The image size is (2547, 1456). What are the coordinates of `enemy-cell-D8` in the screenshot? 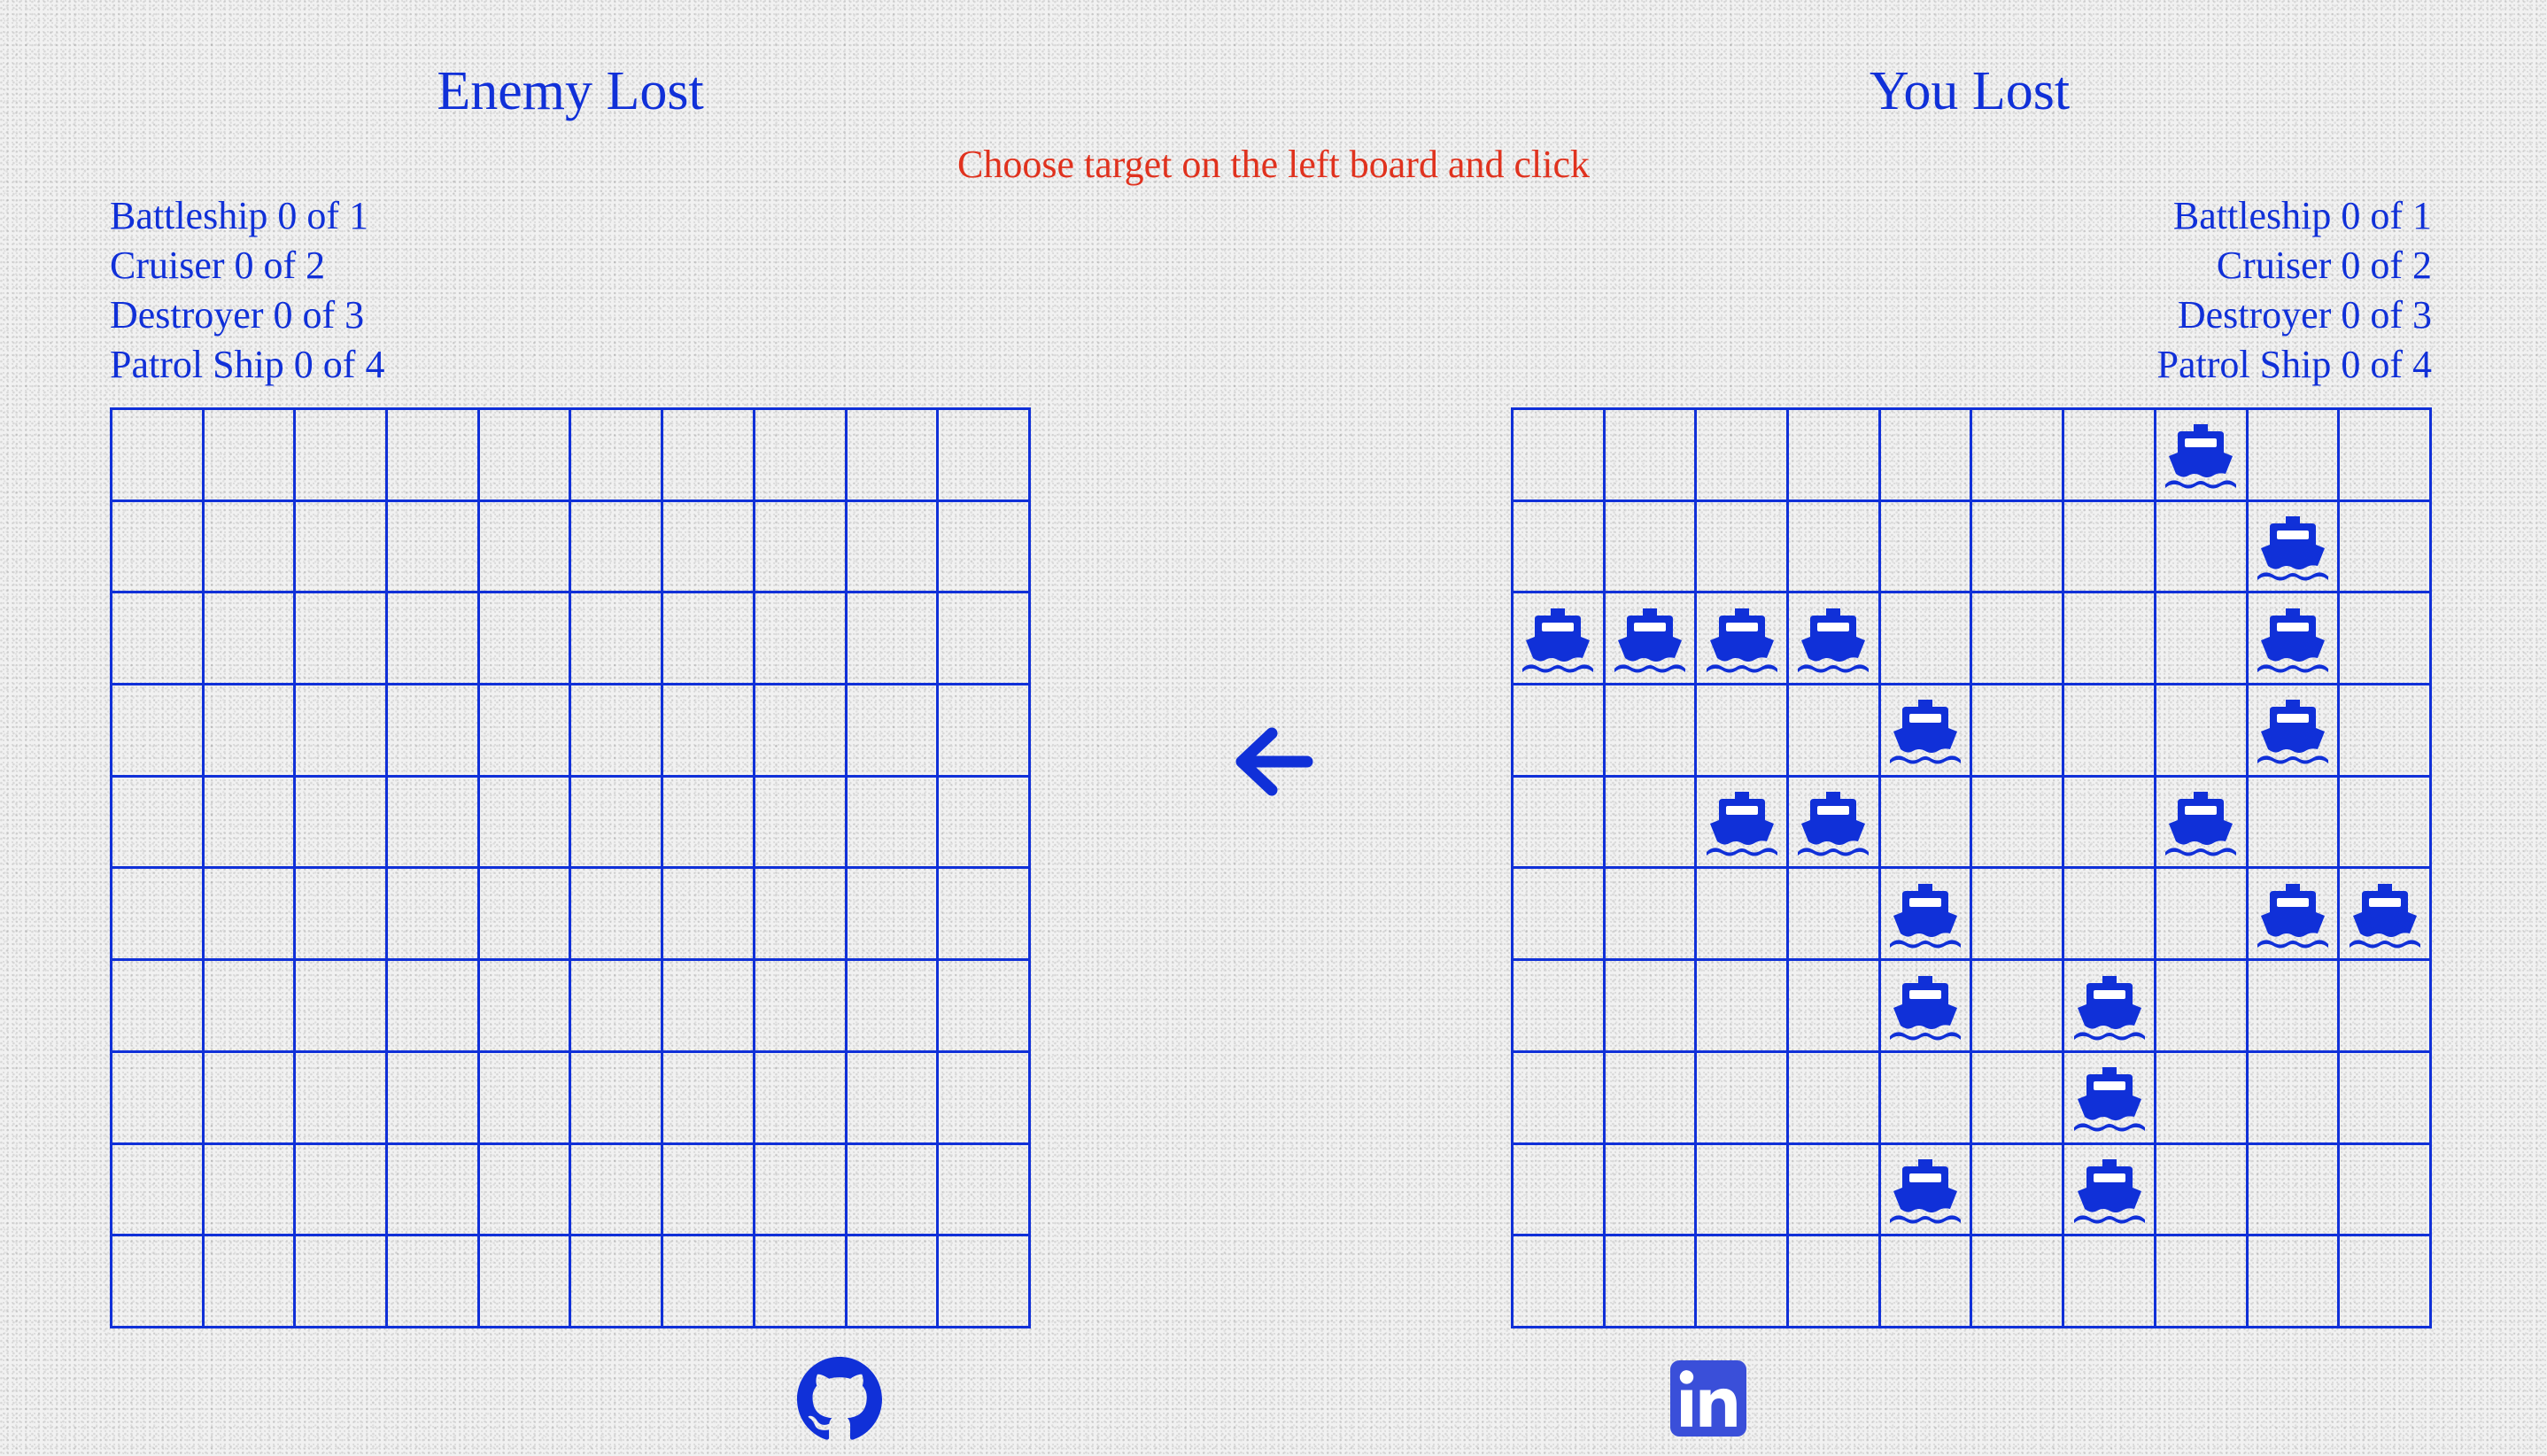 It's located at (434, 1098).